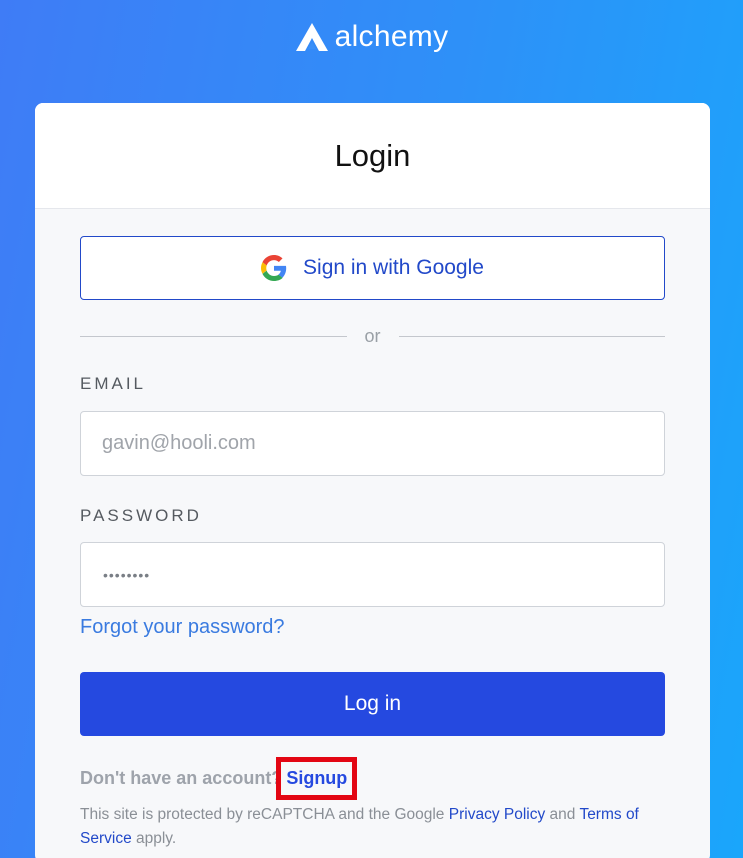 This screenshot has width=743, height=858. What do you see at coordinates (391, 36) in the screenshot?
I see `brand-name: alchemy` at bounding box center [391, 36].